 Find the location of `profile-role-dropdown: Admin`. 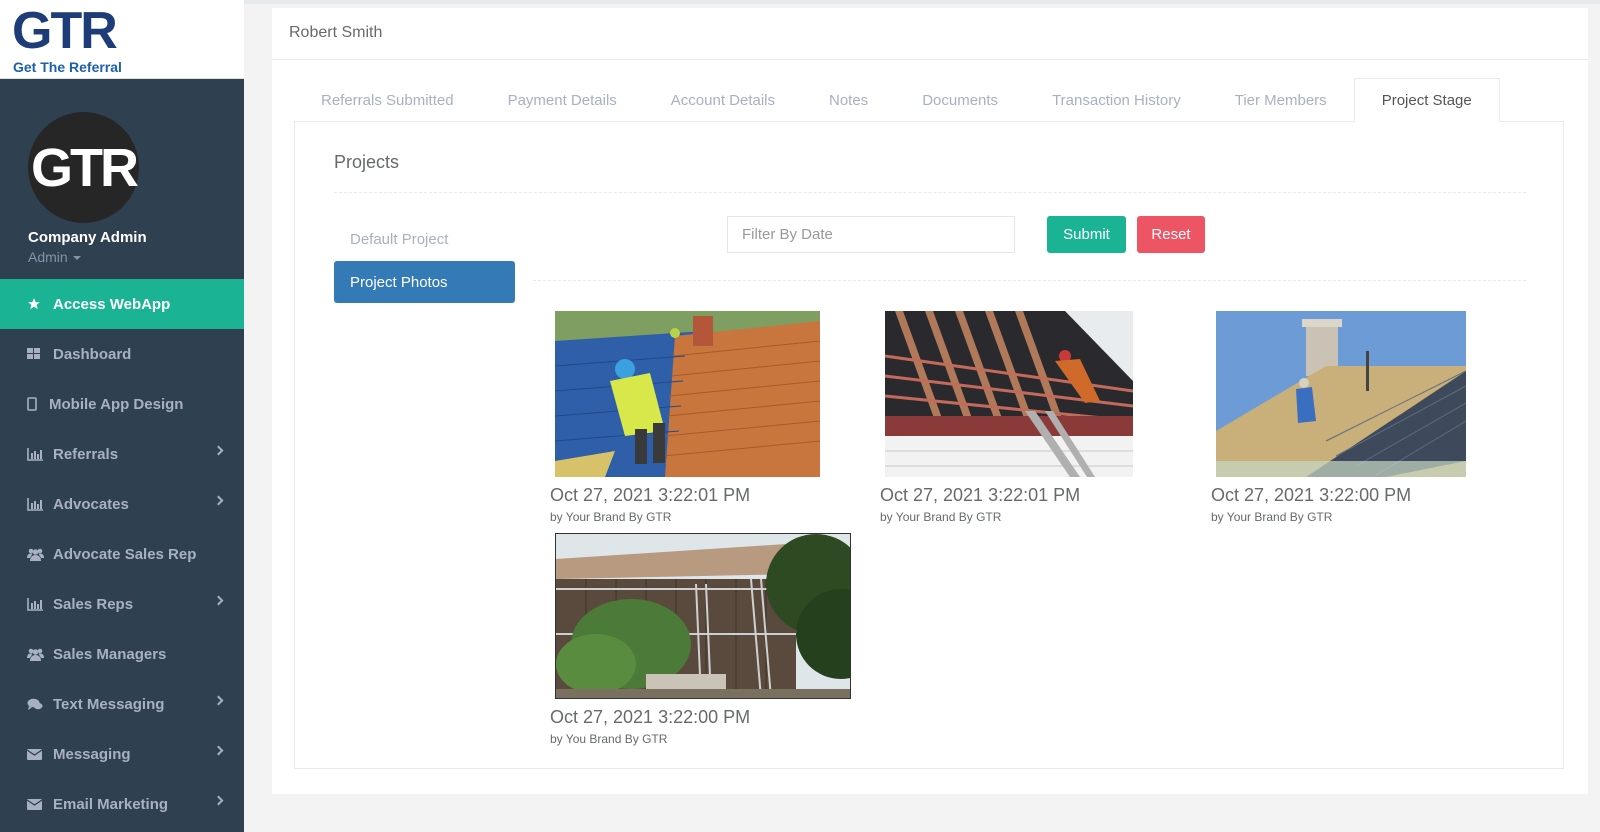

profile-role-dropdown: Admin is located at coordinates (54, 257).